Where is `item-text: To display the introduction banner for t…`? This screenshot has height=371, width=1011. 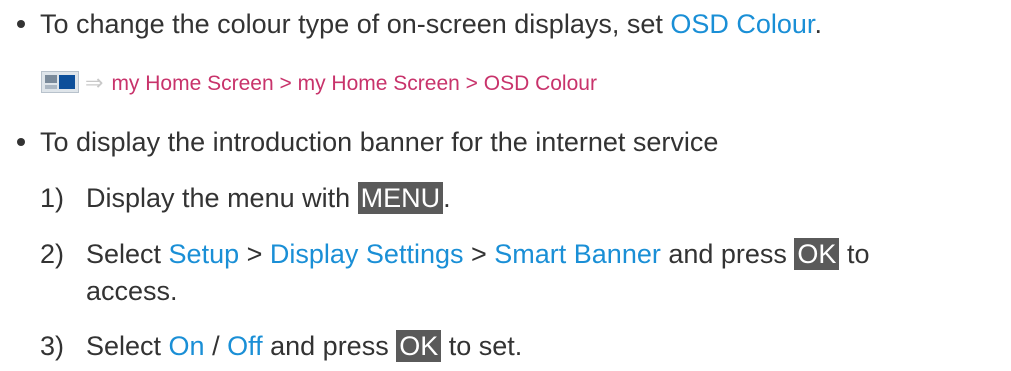
item-text: To display the introduction banner for t… is located at coordinates (379, 142).